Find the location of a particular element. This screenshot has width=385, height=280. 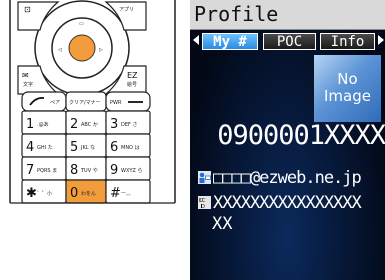

iccid-icon: ICC ID is located at coordinates (204, 202).